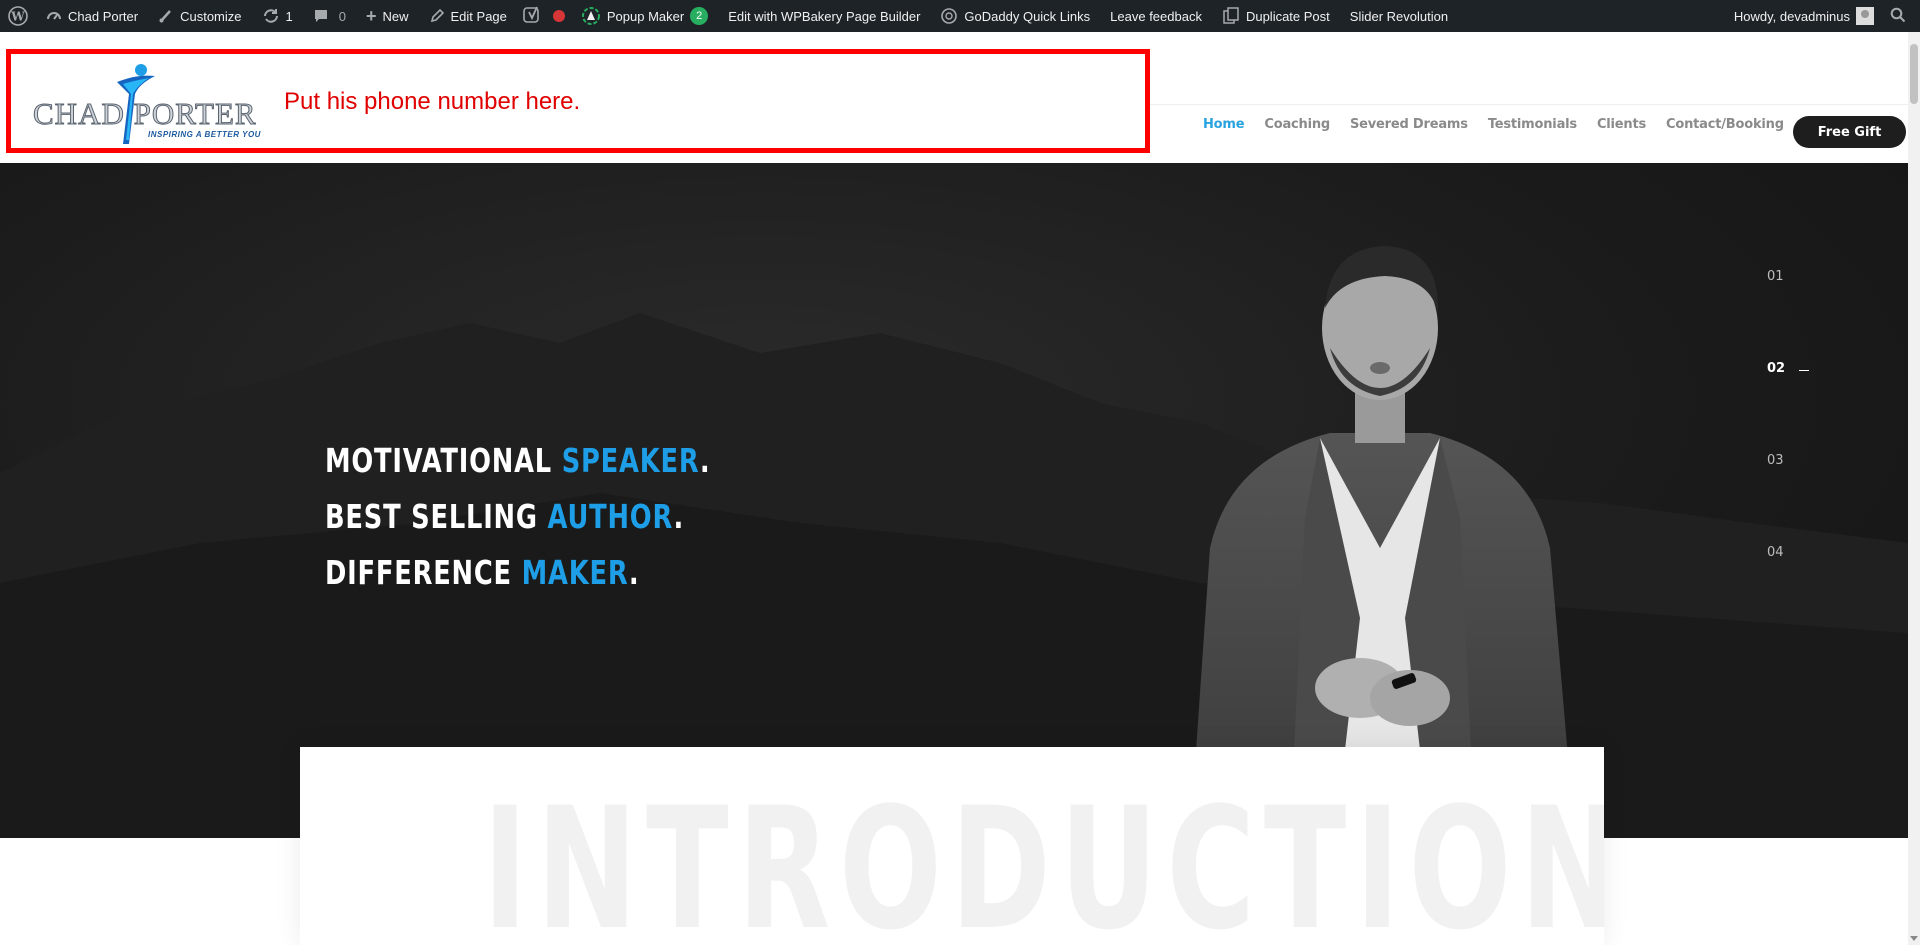 The width and height of the screenshot is (1920, 945). What do you see at coordinates (423, 572) in the screenshot?
I see `tagline-3-prefix: DIFFERENCE` at bounding box center [423, 572].